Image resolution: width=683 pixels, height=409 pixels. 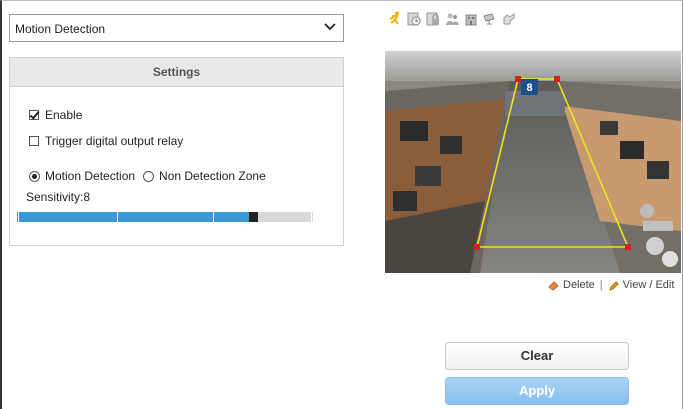 I want to click on enable-row: Enable, so click(x=55, y=115).